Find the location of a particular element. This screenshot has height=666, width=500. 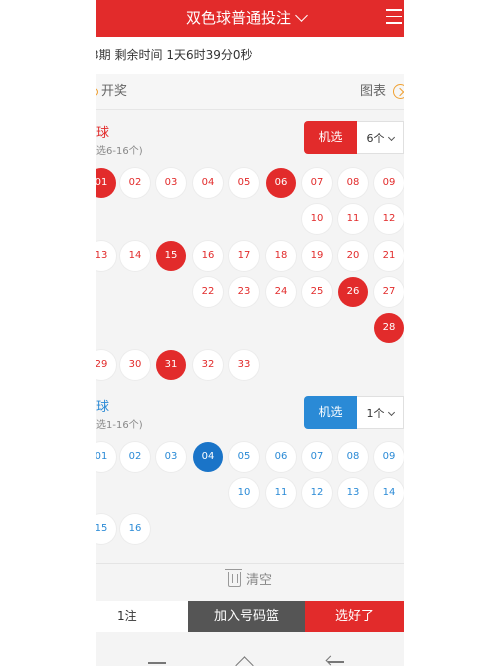

red-ball-05: 05 is located at coordinates (244, 183).